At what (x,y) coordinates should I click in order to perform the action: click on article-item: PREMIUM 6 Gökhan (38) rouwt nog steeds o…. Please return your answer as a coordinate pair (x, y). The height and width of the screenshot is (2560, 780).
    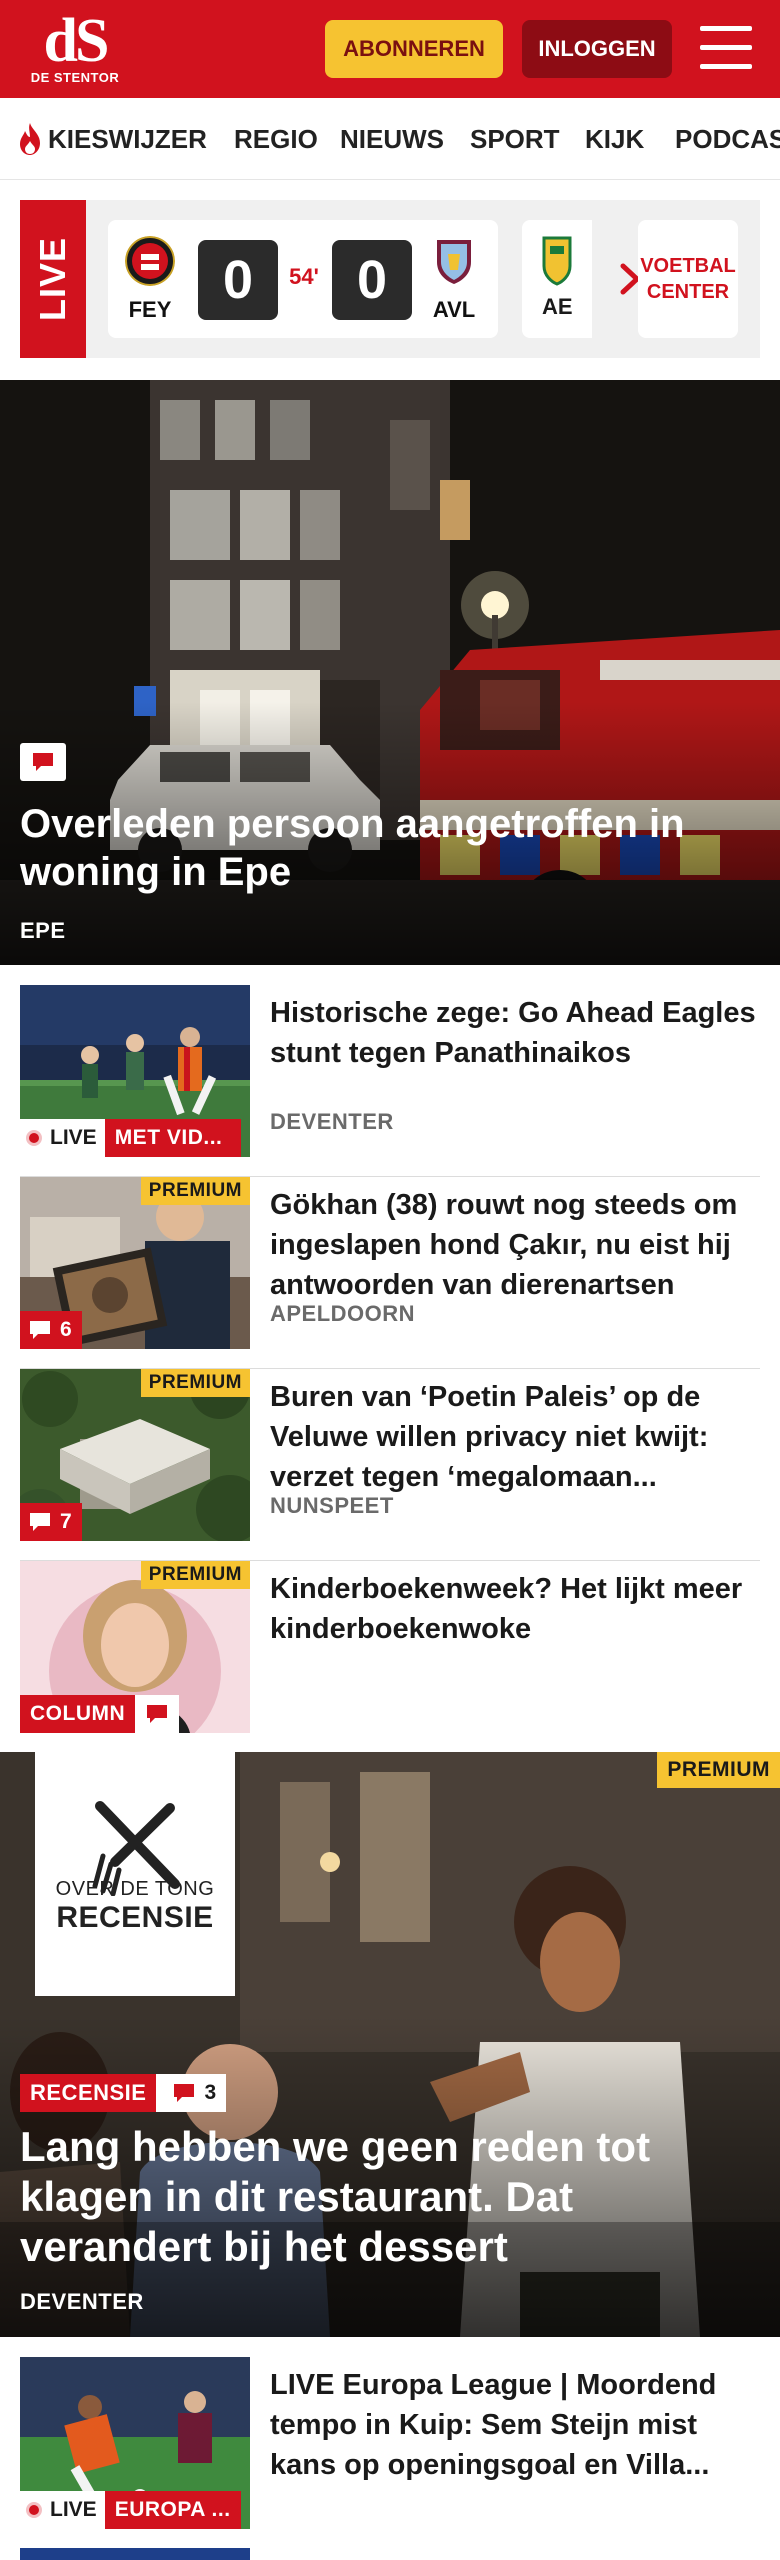
    Looking at the image, I should click on (390, 1273).